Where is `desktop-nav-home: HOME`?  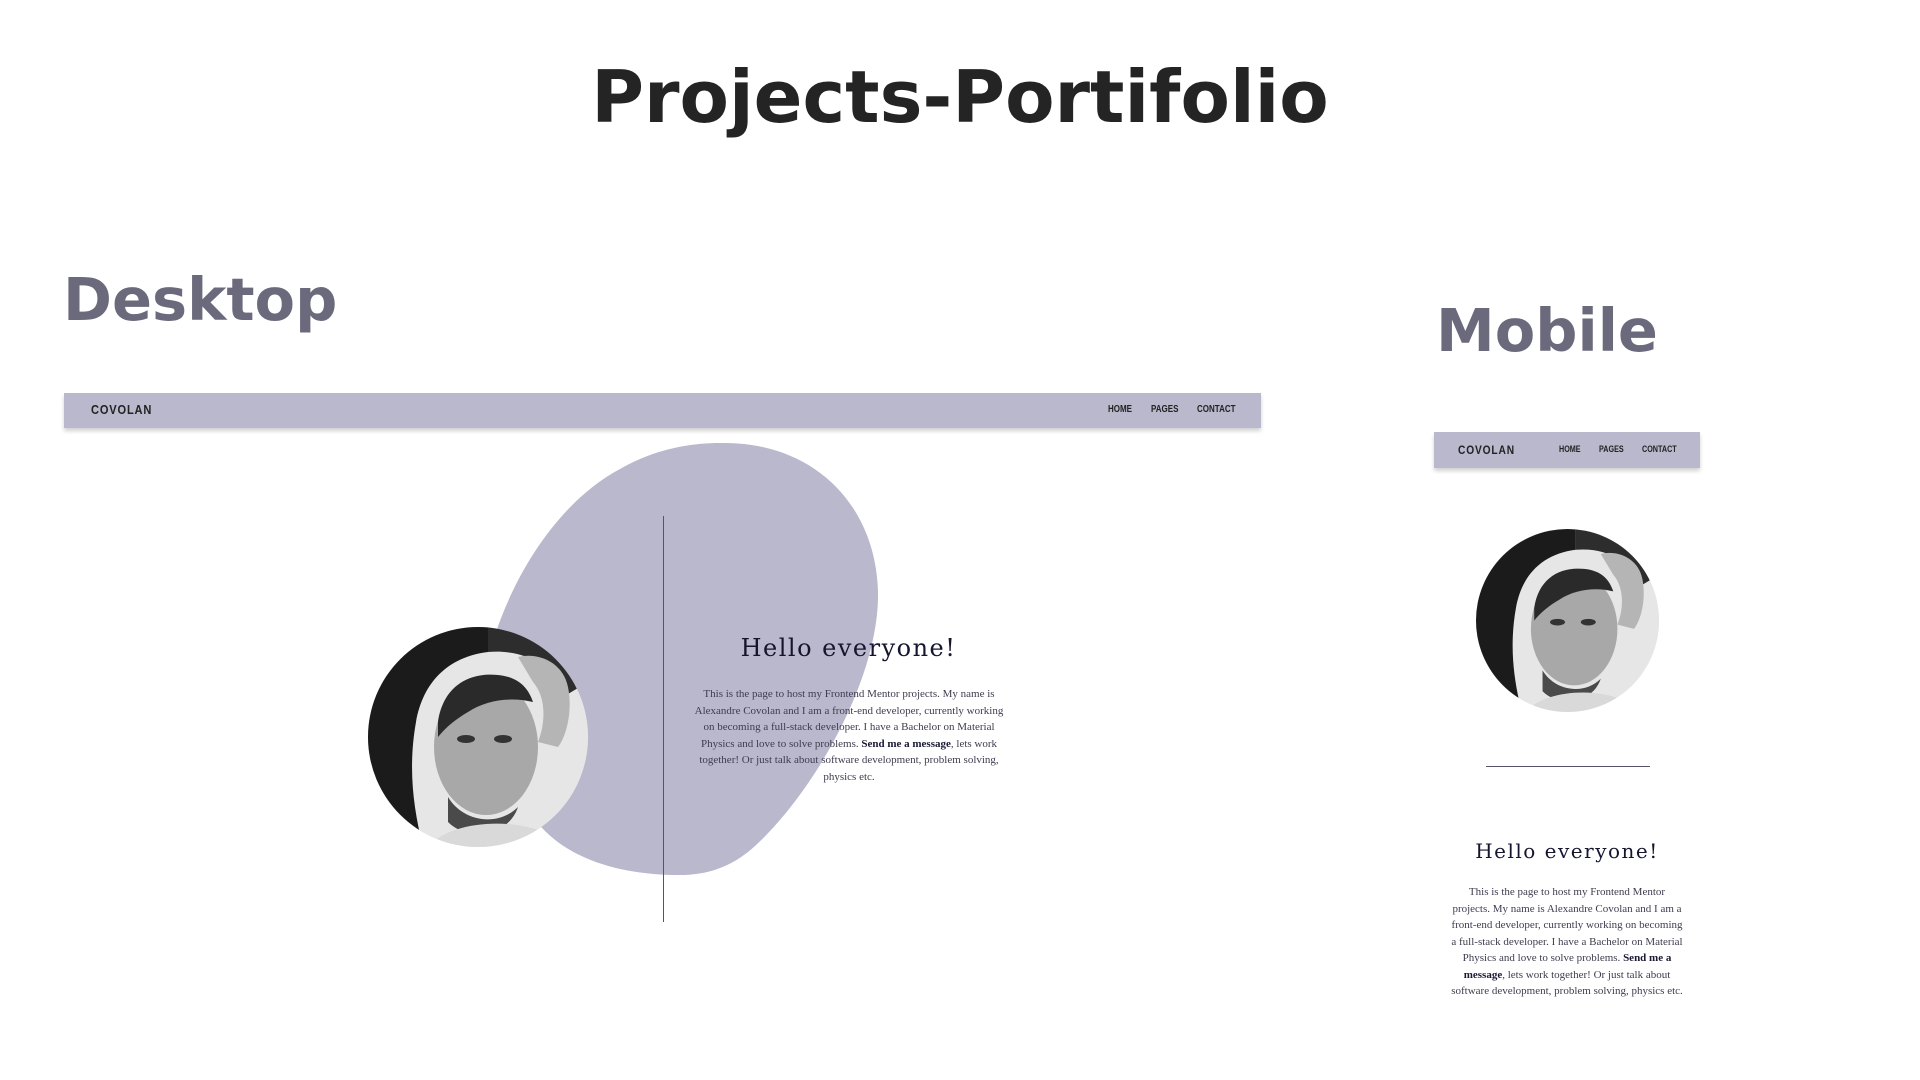 desktop-nav-home: HOME is located at coordinates (1125, 409).